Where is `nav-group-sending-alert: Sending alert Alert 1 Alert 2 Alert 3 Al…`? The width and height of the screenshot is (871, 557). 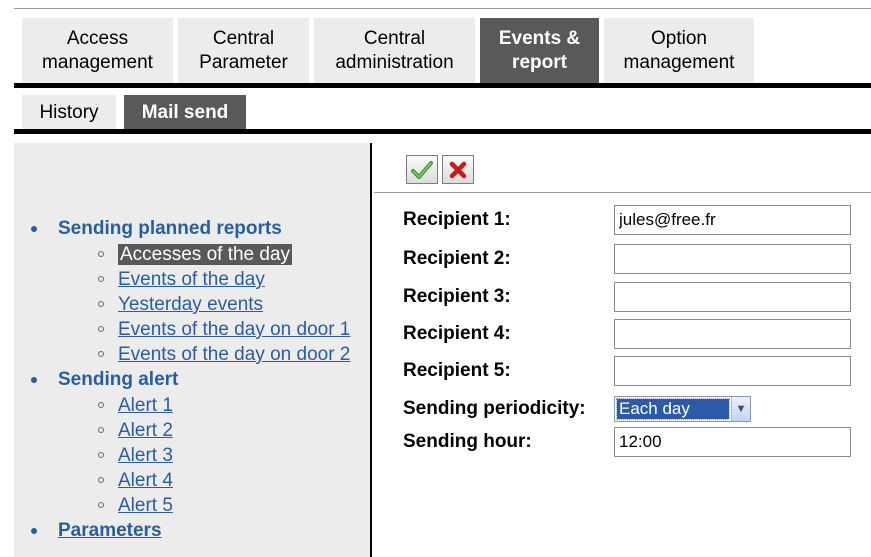 nav-group-sending-alert: Sending alert Alert 1 Alert 2 Alert 3 Al… is located at coordinates (182, 442).